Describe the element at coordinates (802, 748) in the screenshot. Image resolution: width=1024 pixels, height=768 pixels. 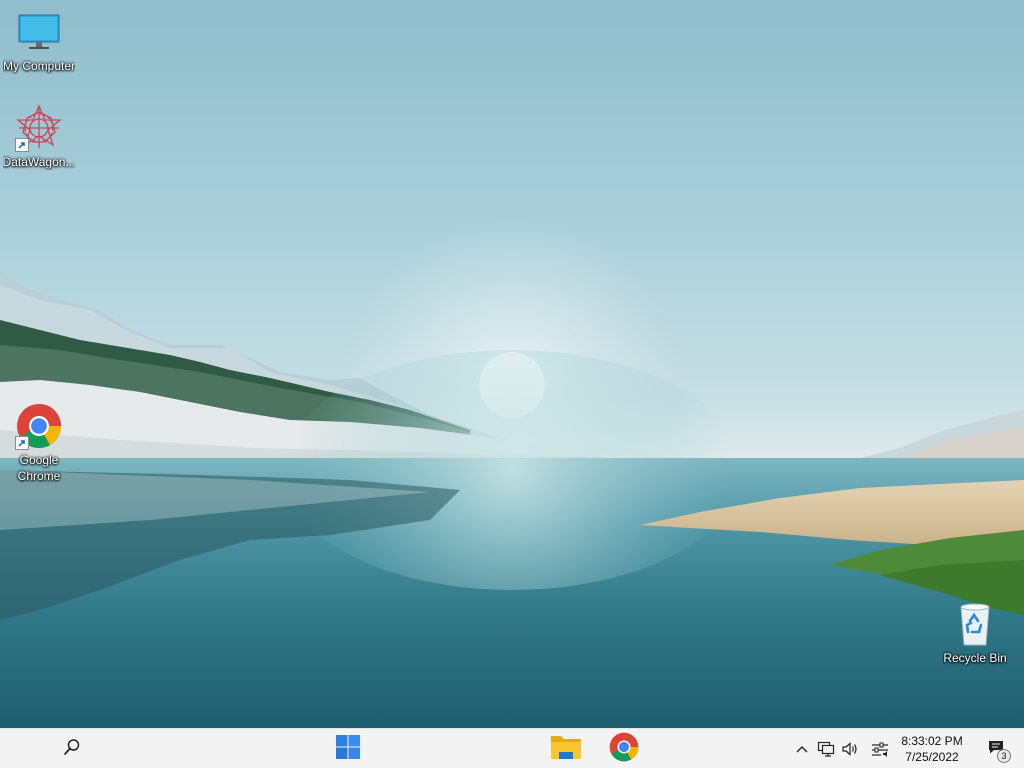
I see `chevron-up-icon` at that location.